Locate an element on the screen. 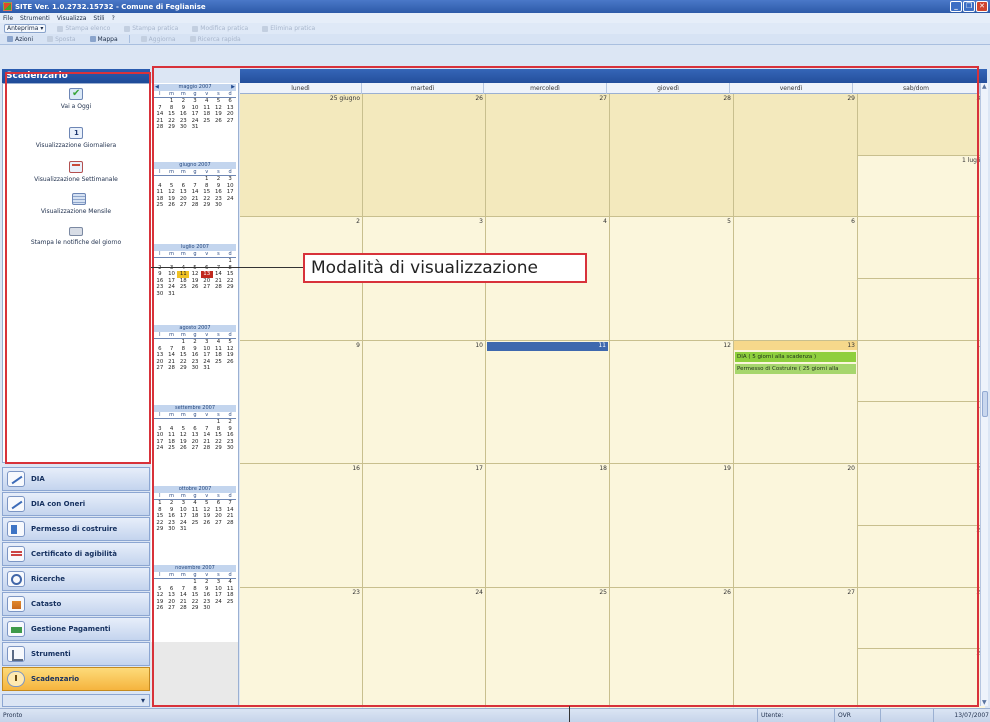 The width and height of the screenshot is (990, 722). nav-catasto: Catasto is located at coordinates (76, 604).